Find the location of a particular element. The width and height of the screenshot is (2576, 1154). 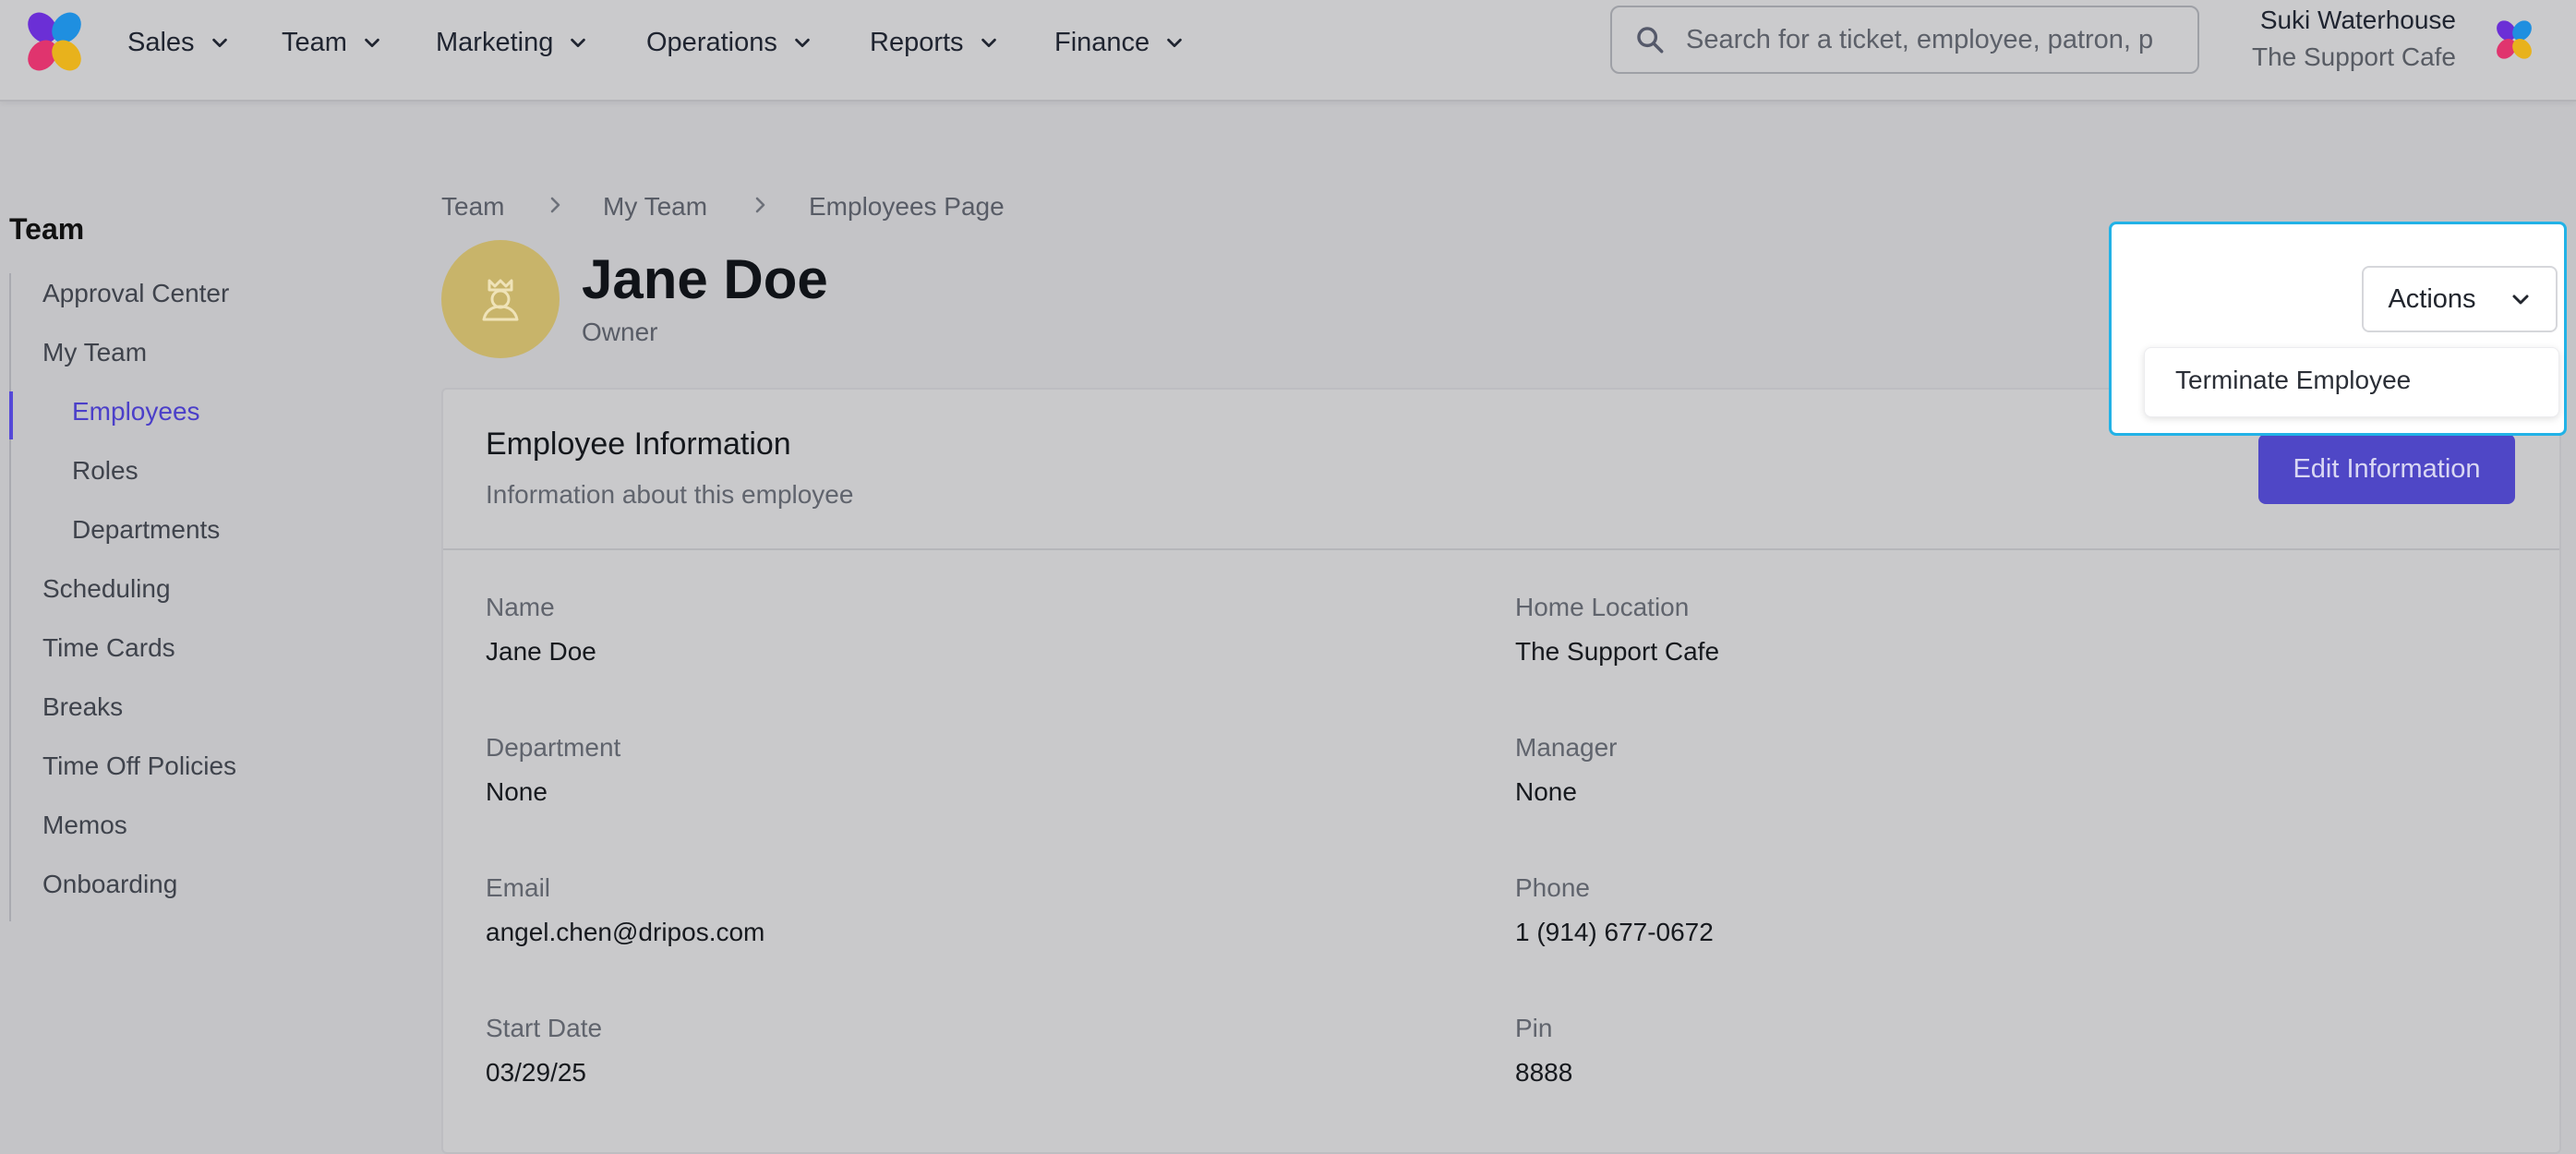

field-label-start-date: Start Date is located at coordinates (544, 1028).